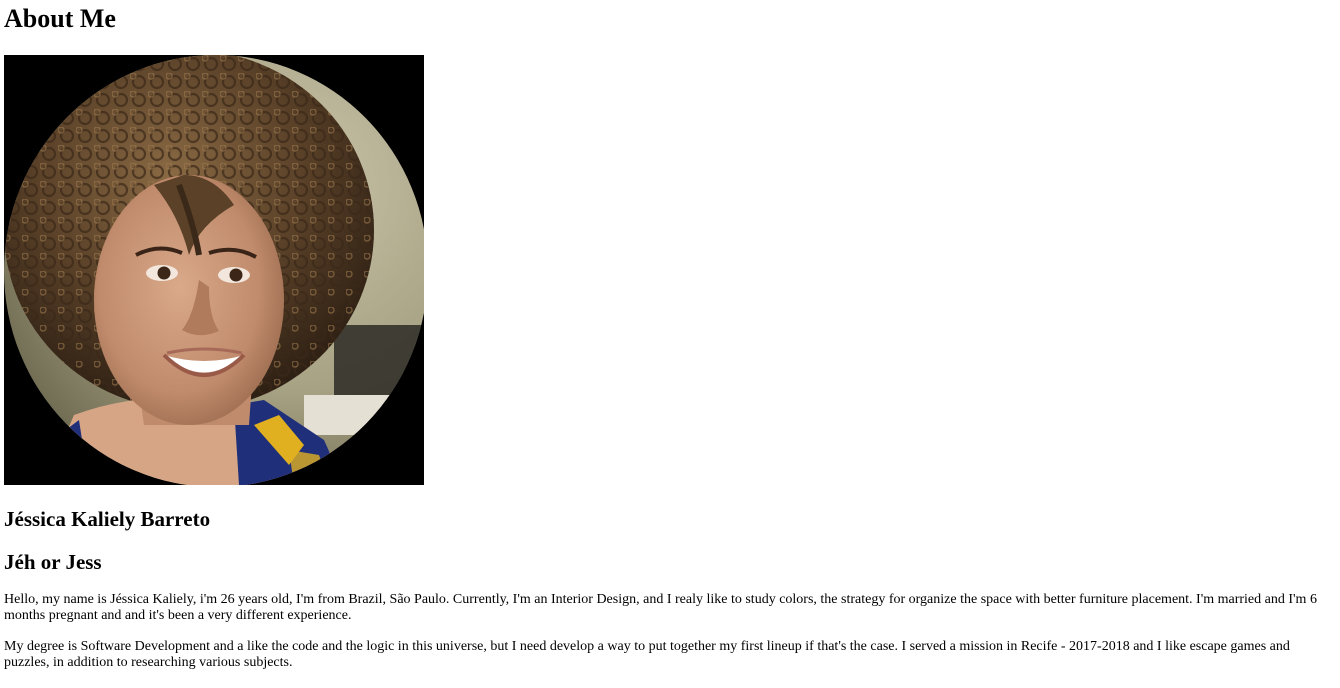 This screenshot has width=1340, height=688. I want to click on nickname-heading: Jéh or Jess, so click(53, 562).